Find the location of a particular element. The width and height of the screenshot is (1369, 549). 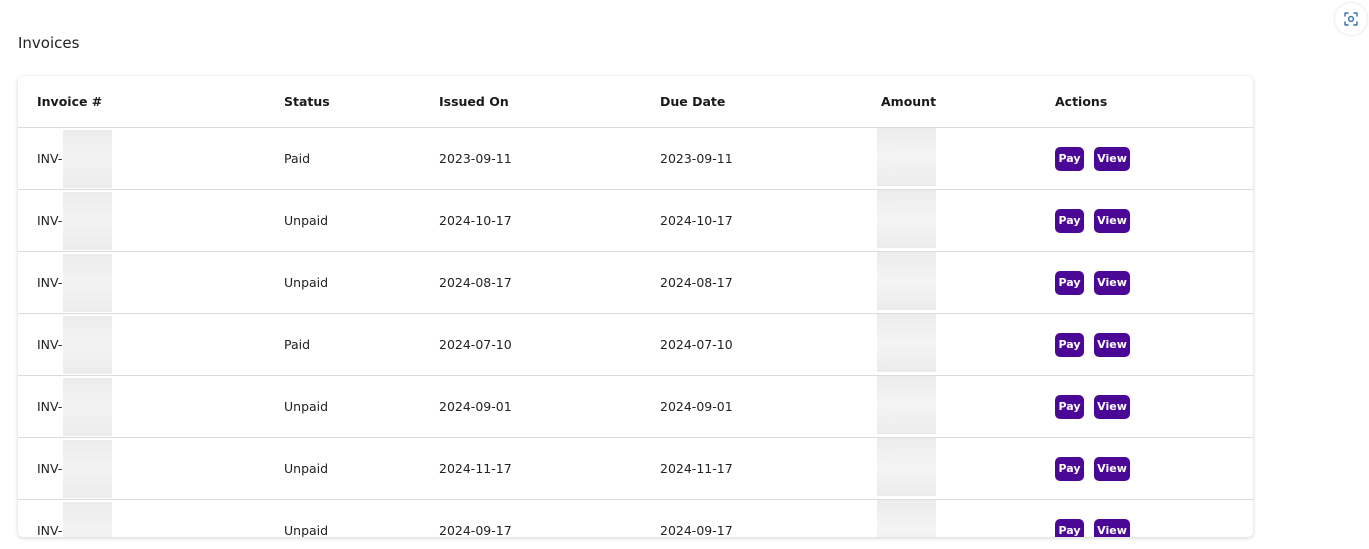

column-header-invoice: Invoice # is located at coordinates (151, 102).